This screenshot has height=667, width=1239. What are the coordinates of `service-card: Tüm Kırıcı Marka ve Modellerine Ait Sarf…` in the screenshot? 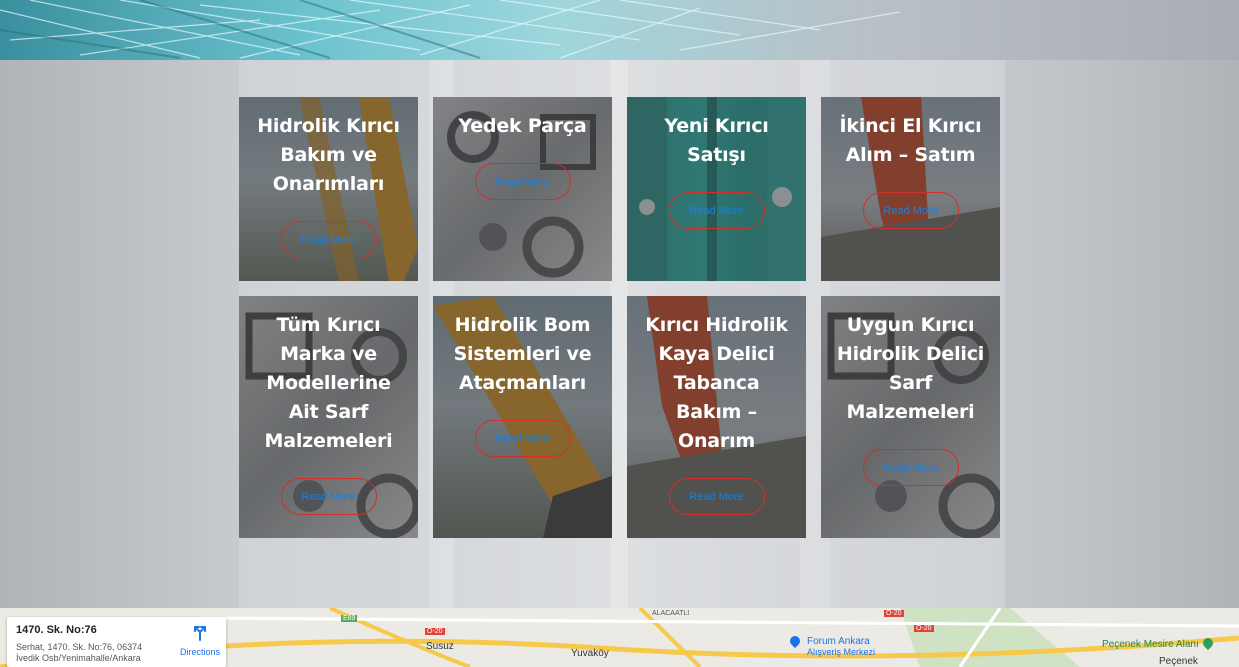 It's located at (328, 417).